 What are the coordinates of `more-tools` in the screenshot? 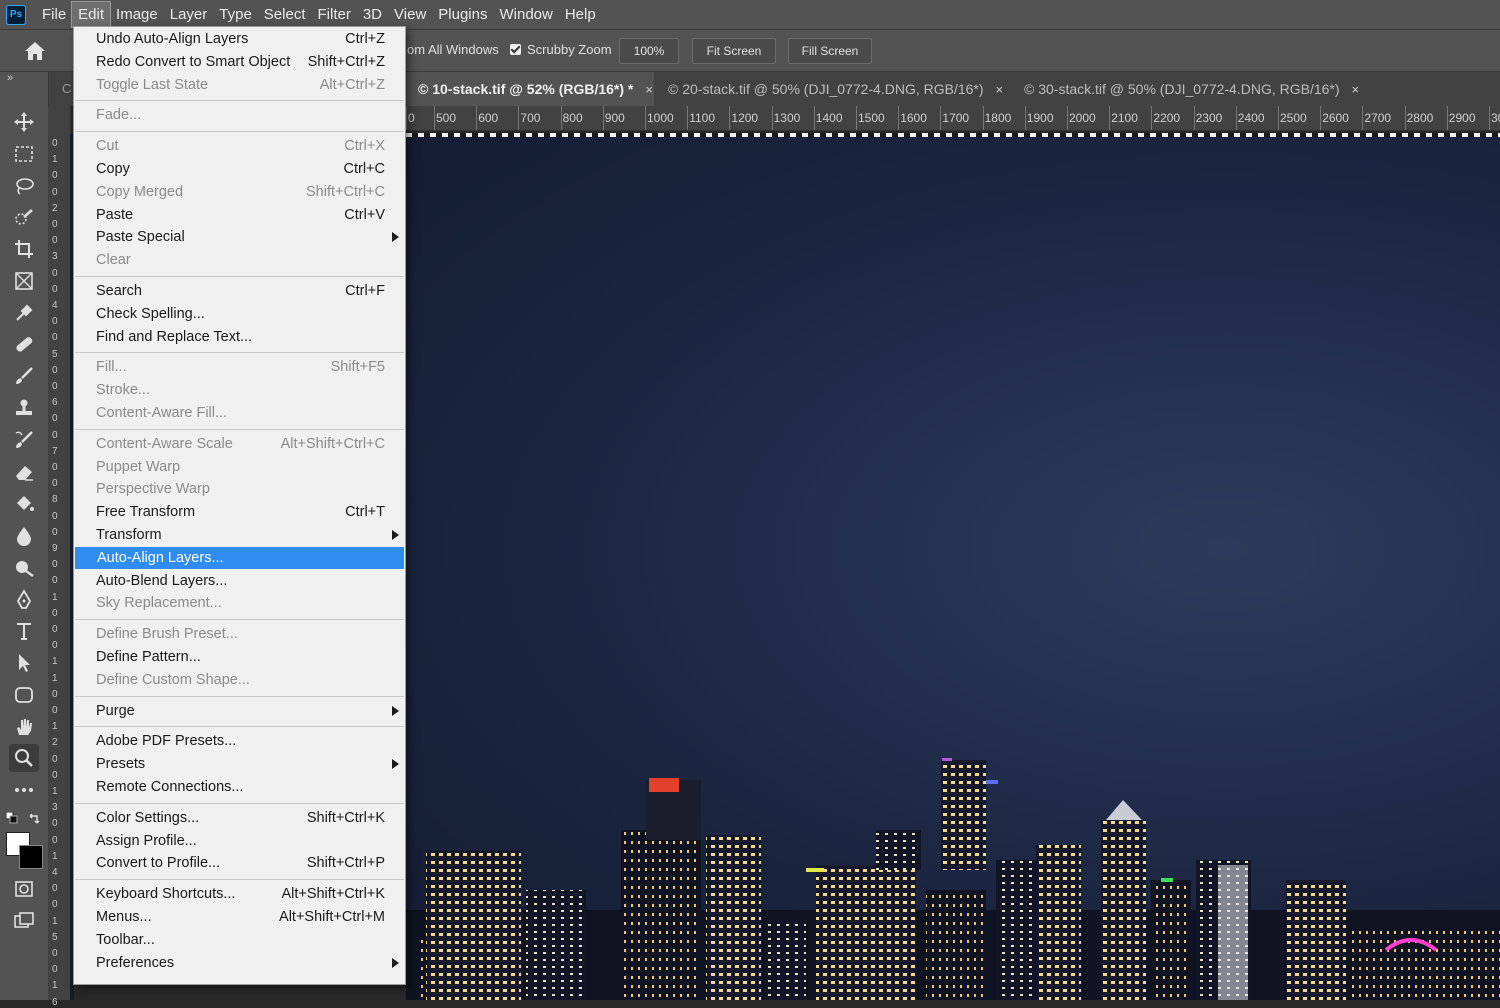 It's located at (24, 790).